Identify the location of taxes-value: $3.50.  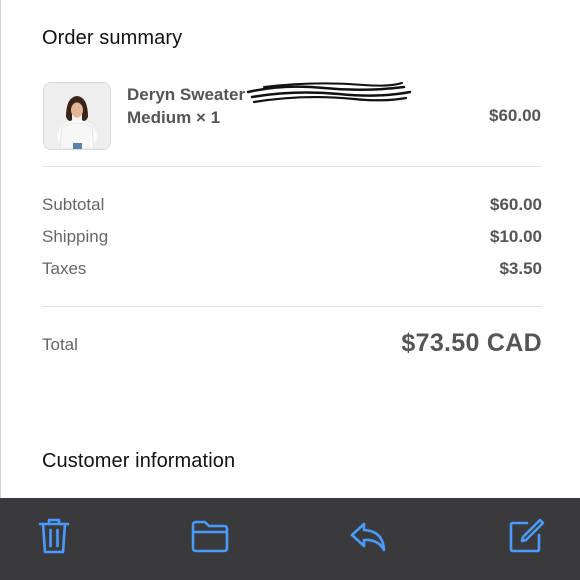
(520, 268).